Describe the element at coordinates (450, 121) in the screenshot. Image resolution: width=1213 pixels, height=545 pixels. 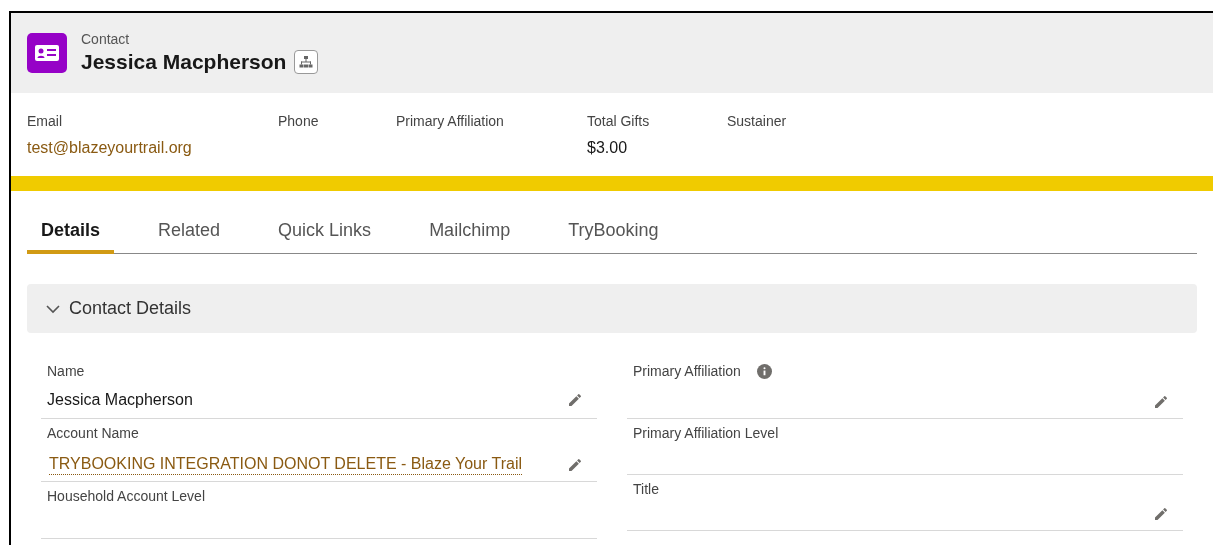
I see `highlight-label: Primary Affiliation` at that location.